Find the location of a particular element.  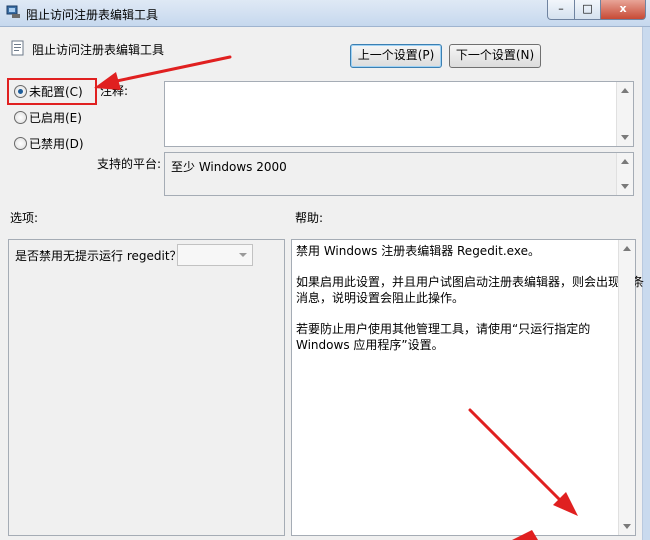

window-title: 阻止访问注册表编辑工具 is located at coordinates (92, 15).